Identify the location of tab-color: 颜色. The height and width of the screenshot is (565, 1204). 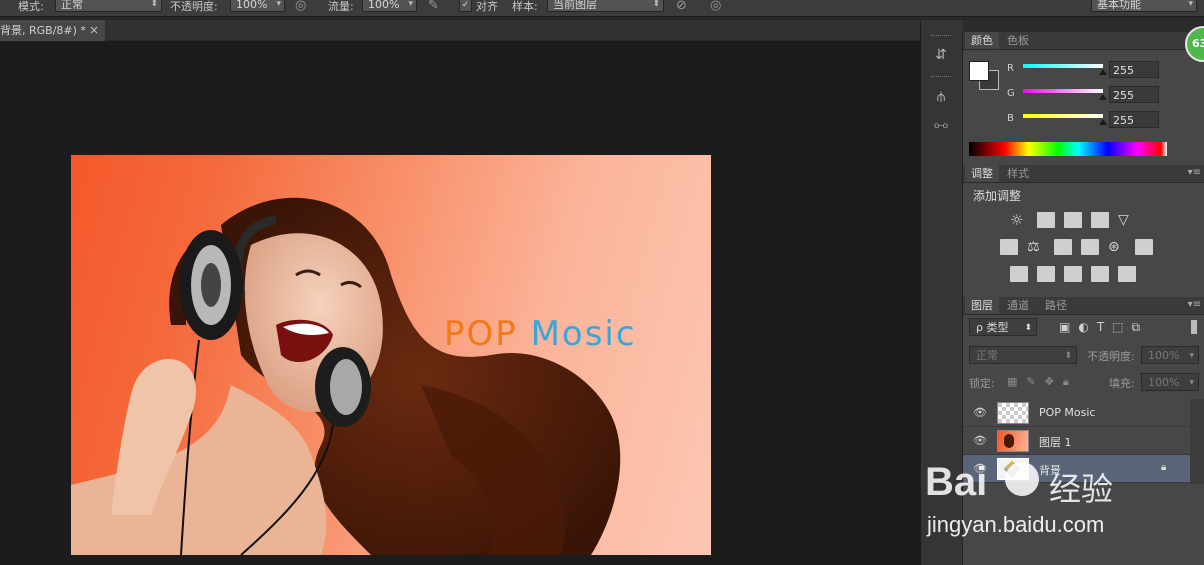
(982, 40).